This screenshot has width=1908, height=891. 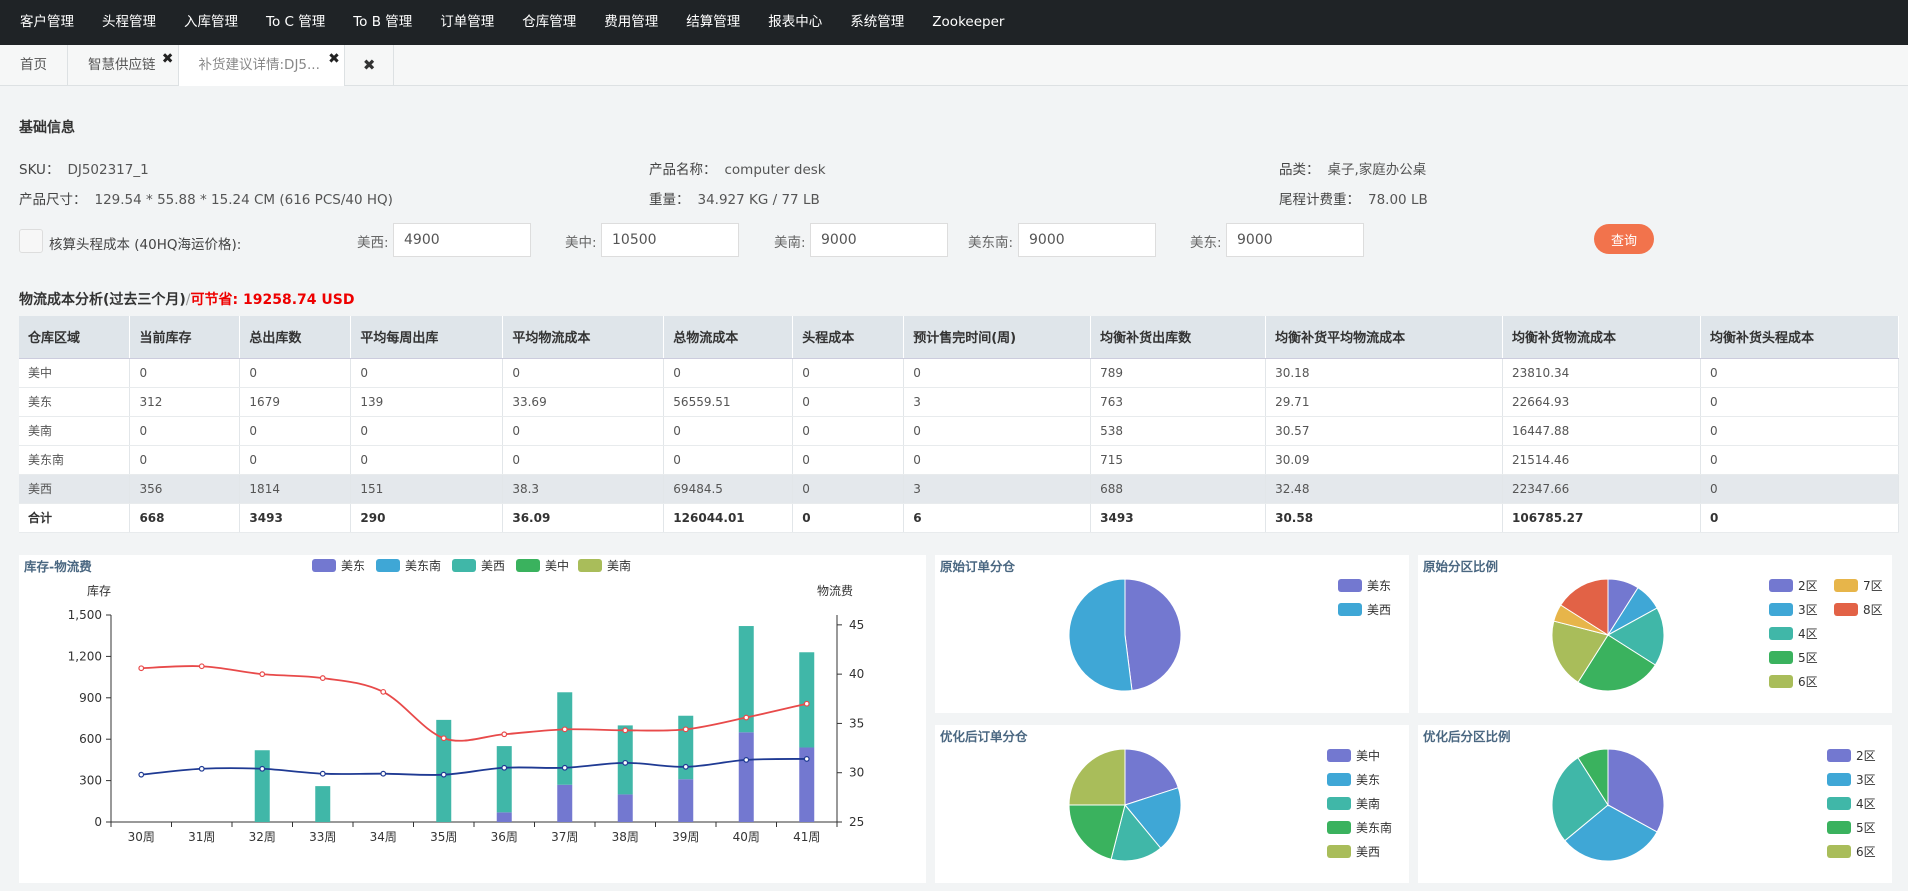 I want to click on orig-order-pie-panel: 原始订单分仓 美东 美西, so click(x=1172, y=634).